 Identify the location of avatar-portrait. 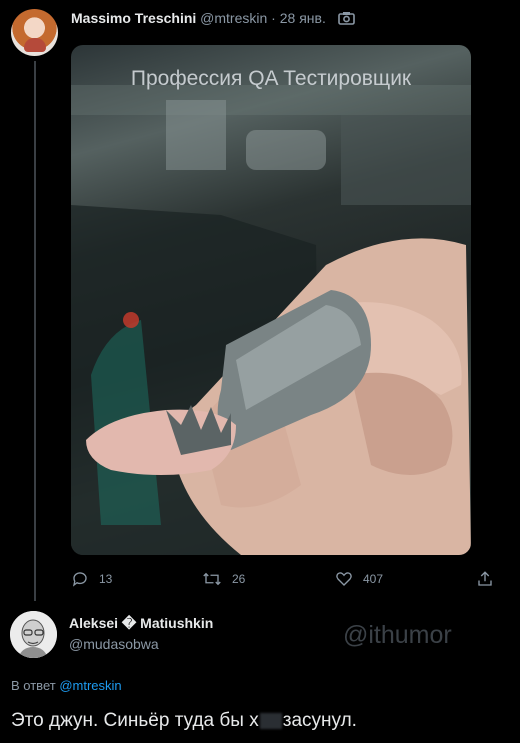
(33, 634).